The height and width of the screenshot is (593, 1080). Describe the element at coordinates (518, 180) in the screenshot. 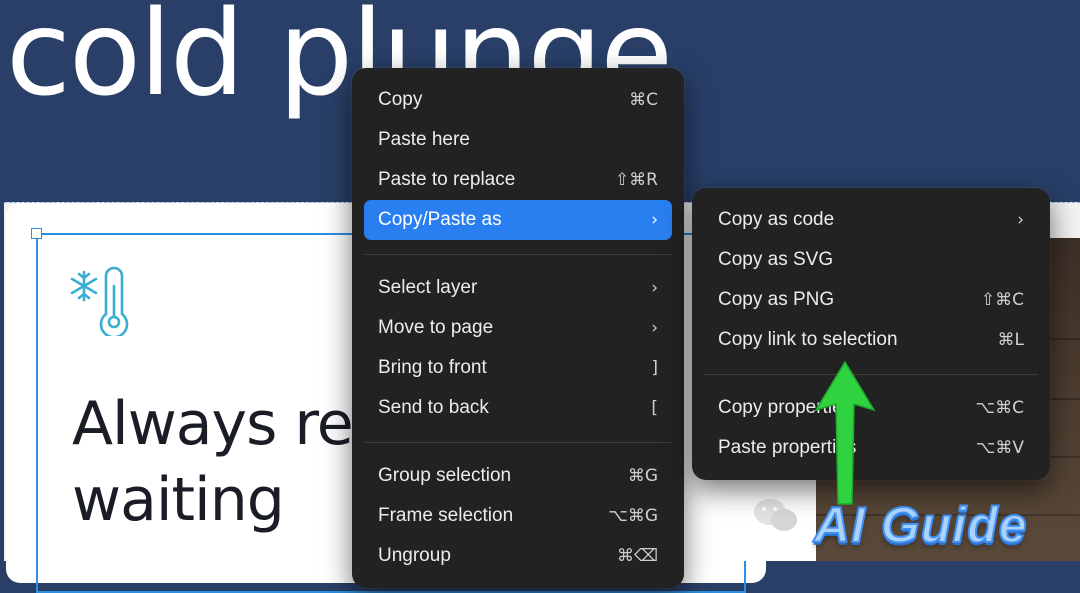

I see `menu-item-paste-to-replace: Paste to replace ⇧⌘R` at that location.